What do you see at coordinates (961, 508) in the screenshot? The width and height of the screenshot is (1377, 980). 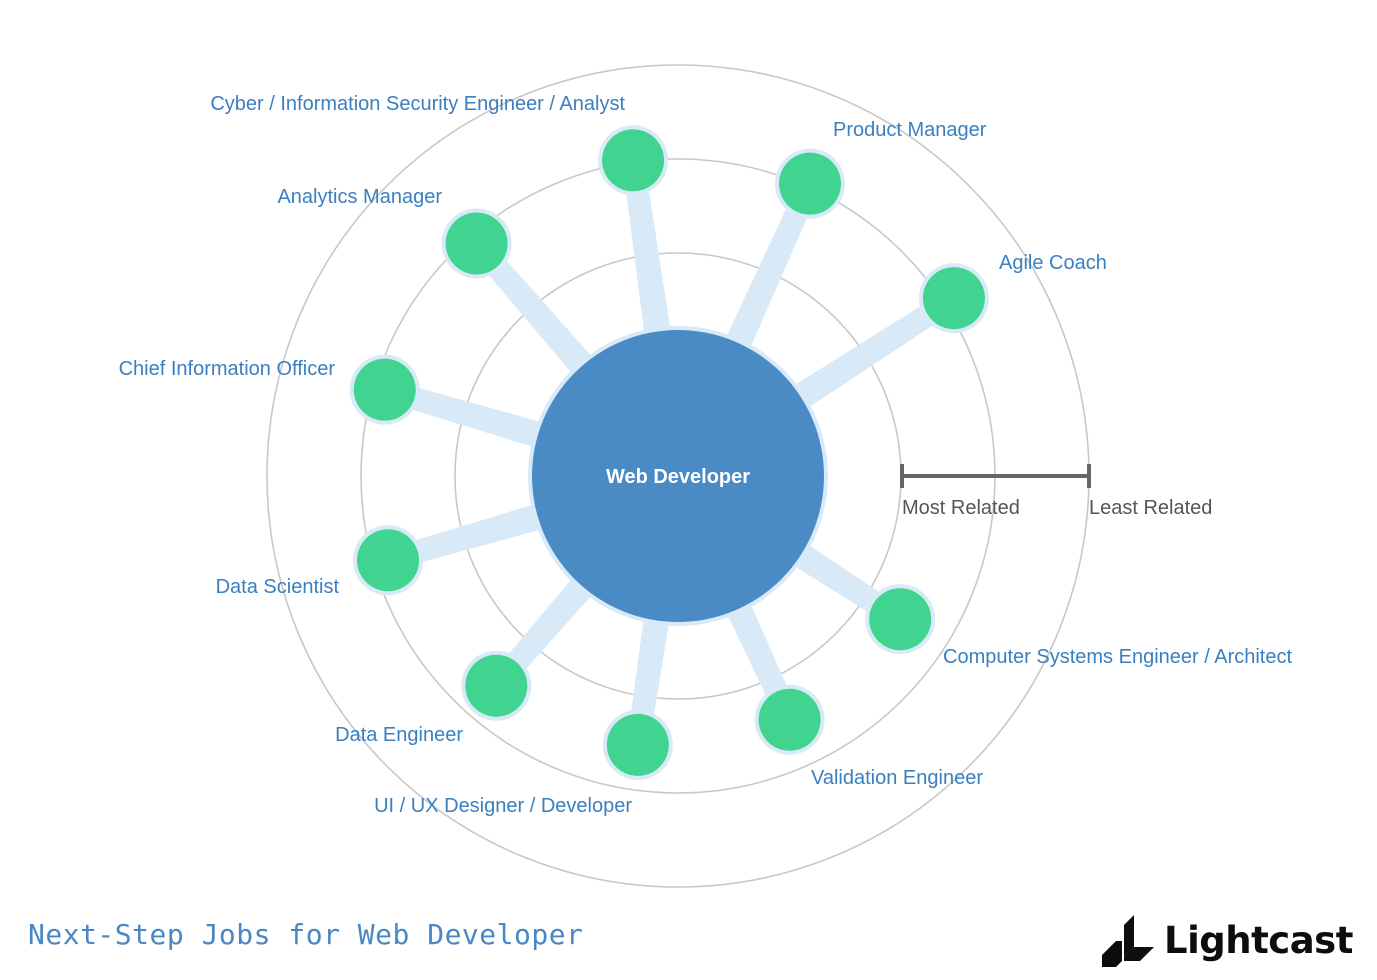 I see `legend-most-related-label: Most Related` at bounding box center [961, 508].